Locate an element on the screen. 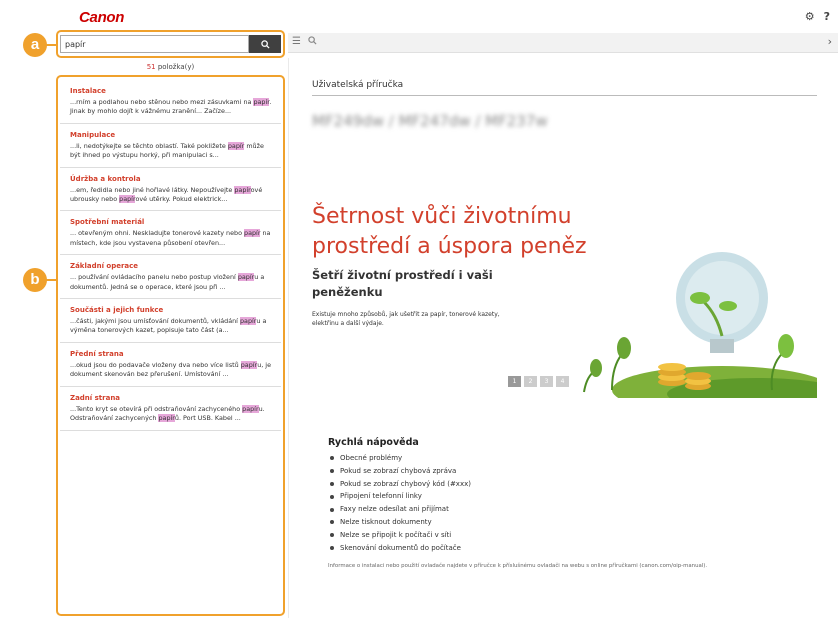 The width and height of the screenshot is (838, 618). highlight-frame-search is located at coordinates (170, 44).